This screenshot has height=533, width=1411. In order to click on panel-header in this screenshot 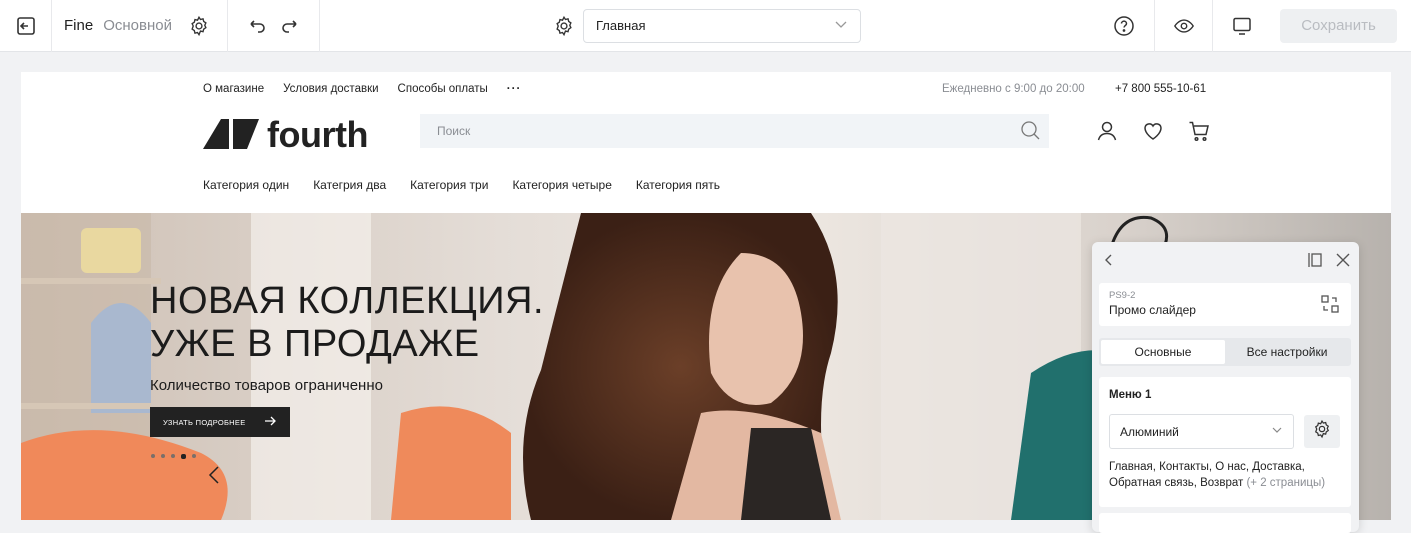, I will do `click(1225, 262)`.